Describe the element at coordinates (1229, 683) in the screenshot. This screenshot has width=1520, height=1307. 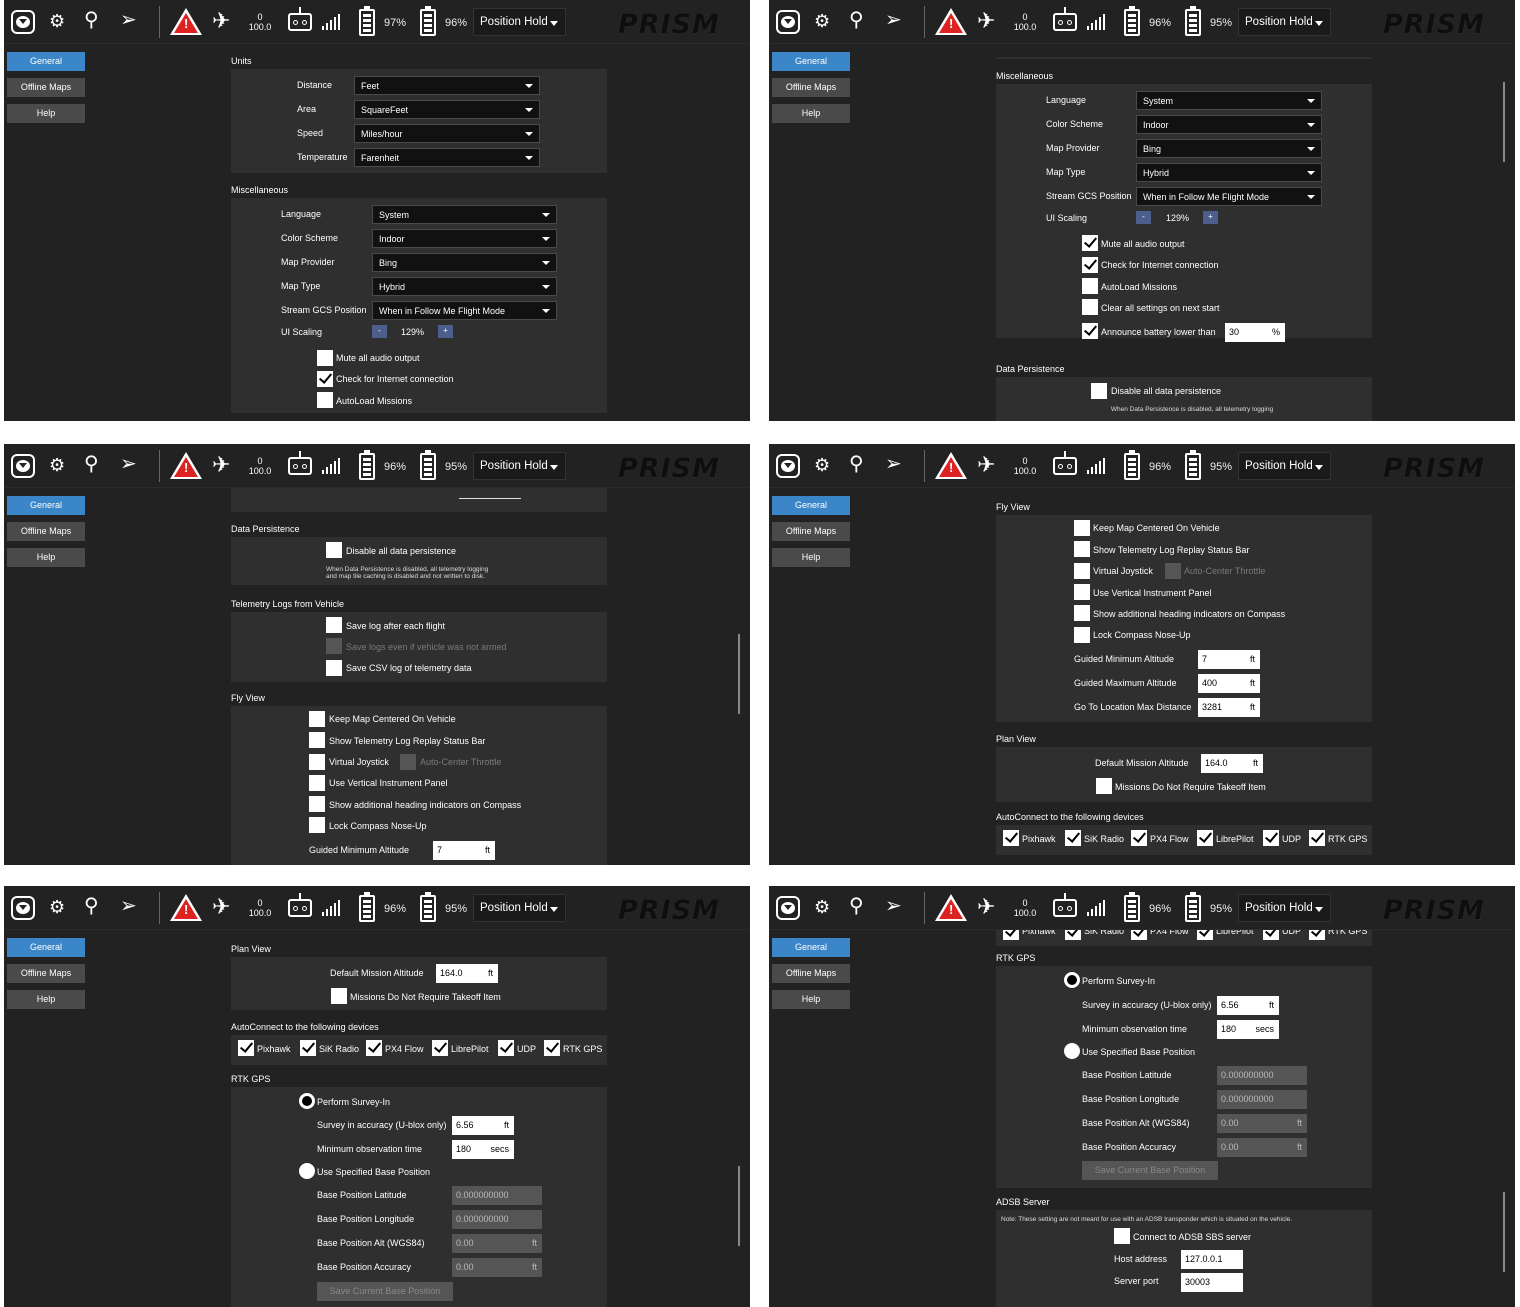
I see `max-alt-input: 400 ft` at that location.